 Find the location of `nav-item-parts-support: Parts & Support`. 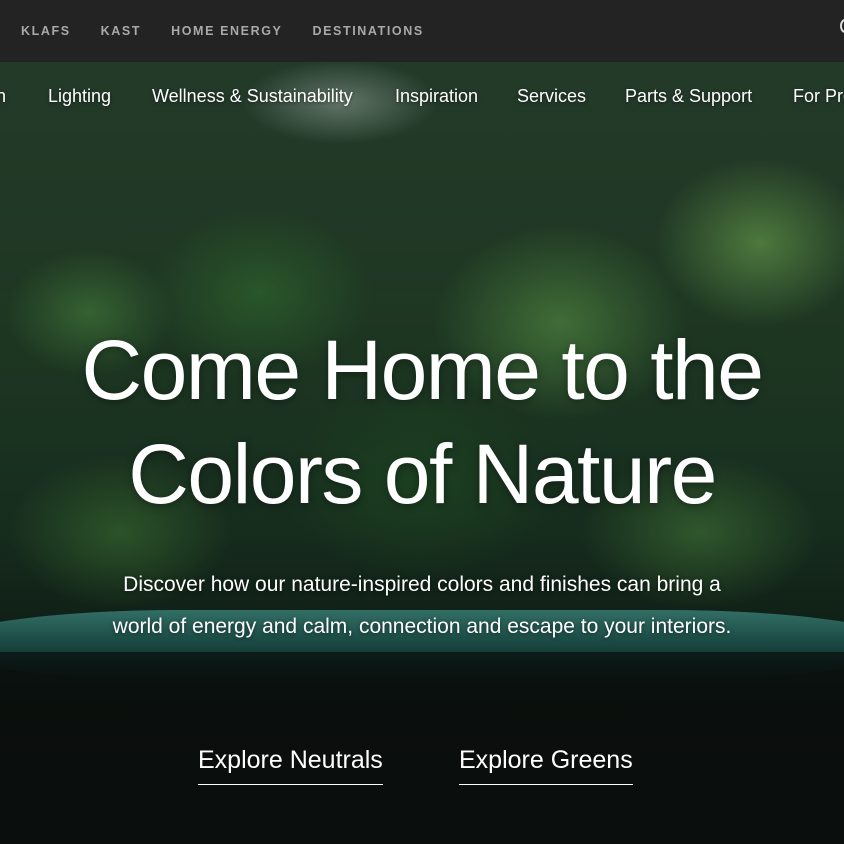

nav-item-parts-support: Parts & Support is located at coordinates (688, 96).